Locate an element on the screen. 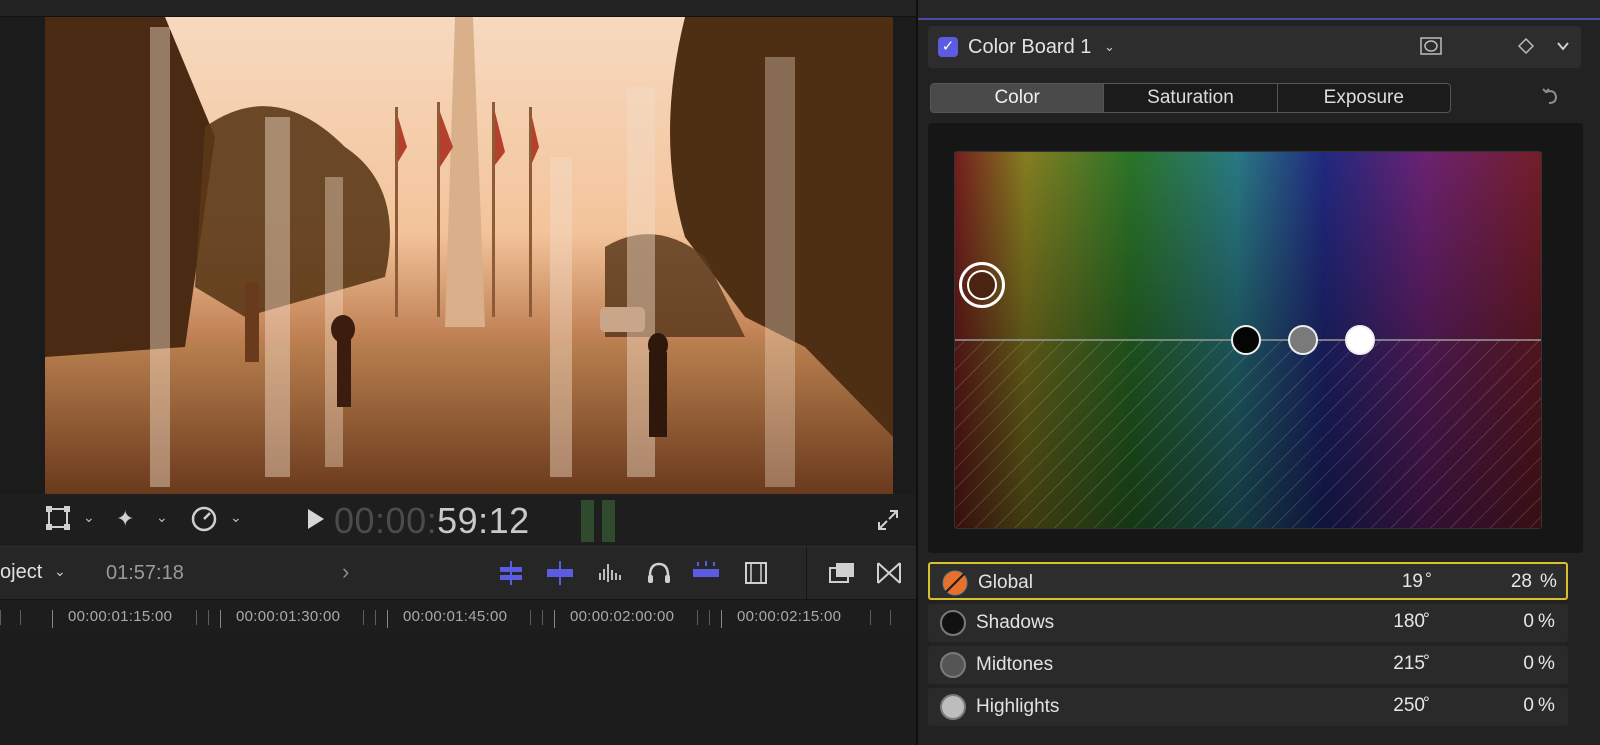  global-puck-ring is located at coordinates (982, 285).